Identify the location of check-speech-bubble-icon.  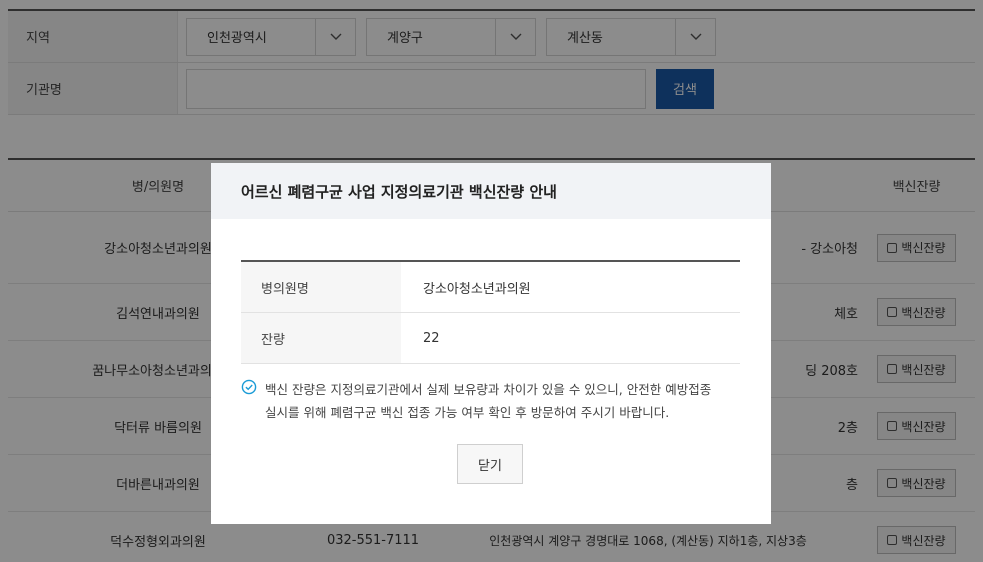
(249, 387).